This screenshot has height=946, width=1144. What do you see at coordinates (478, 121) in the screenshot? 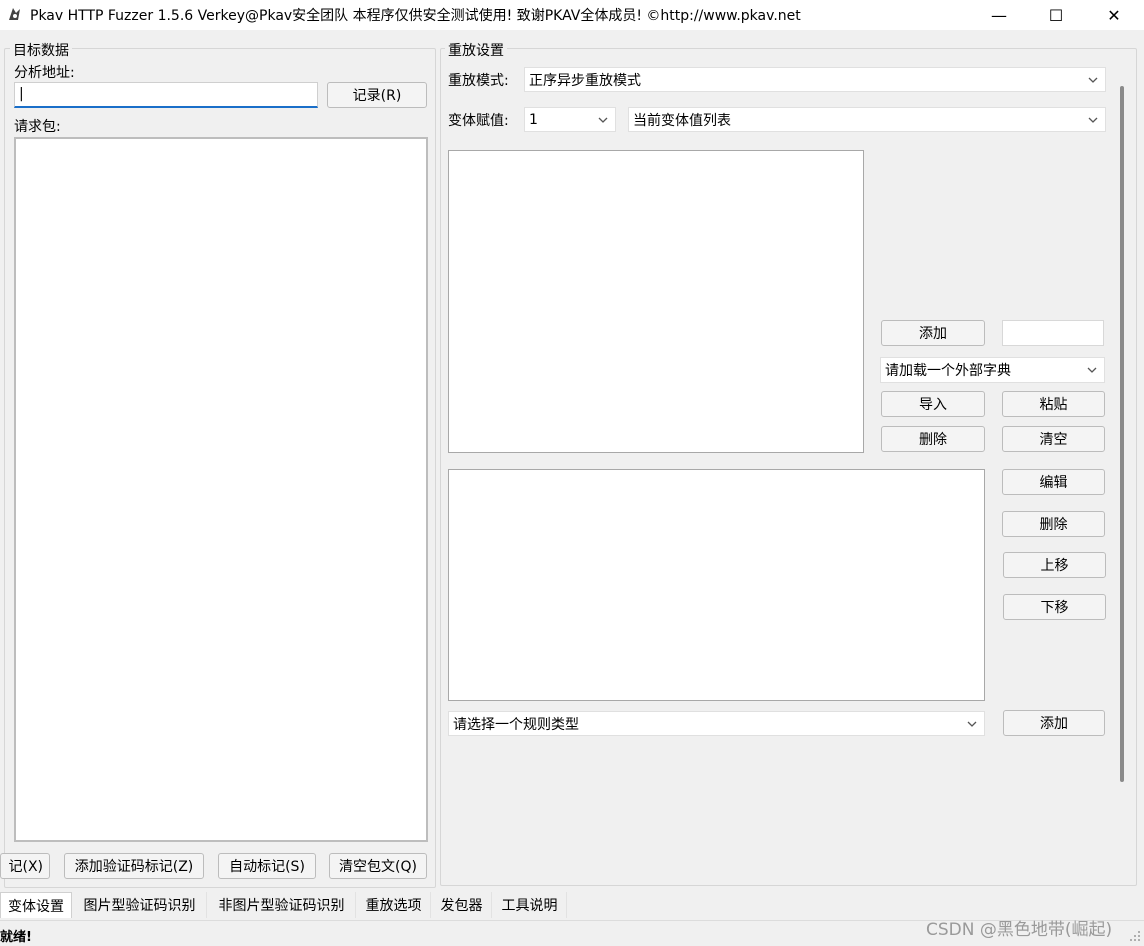
I see `variable-assign-label: 变体赋值:` at bounding box center [478, 121].